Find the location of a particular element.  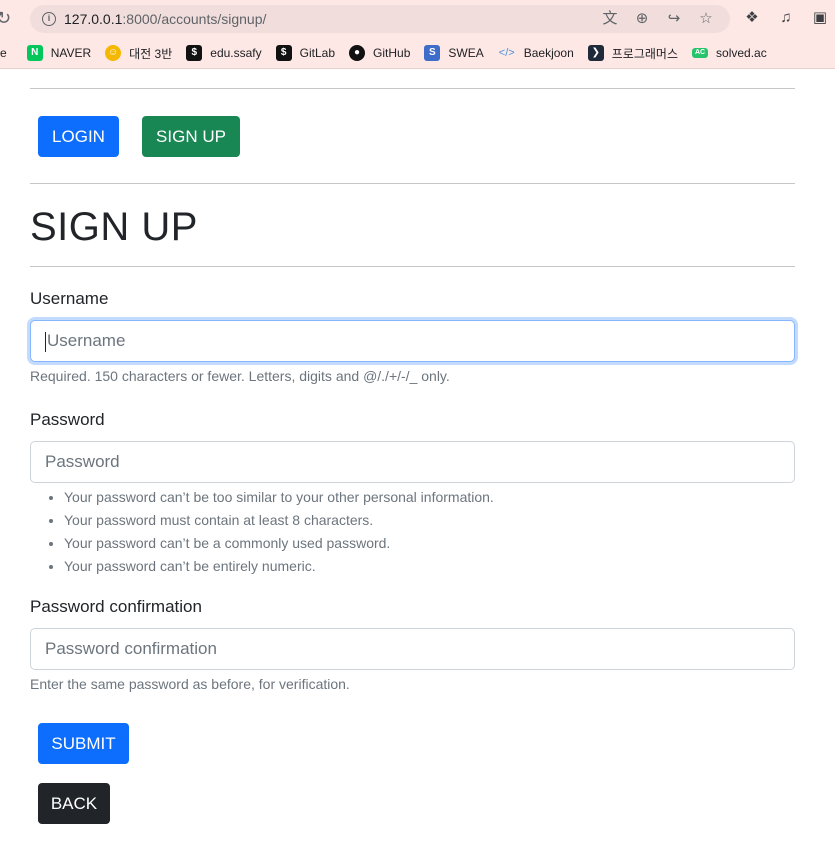

star-icon: ☆ is located at coordinates (706, 19).